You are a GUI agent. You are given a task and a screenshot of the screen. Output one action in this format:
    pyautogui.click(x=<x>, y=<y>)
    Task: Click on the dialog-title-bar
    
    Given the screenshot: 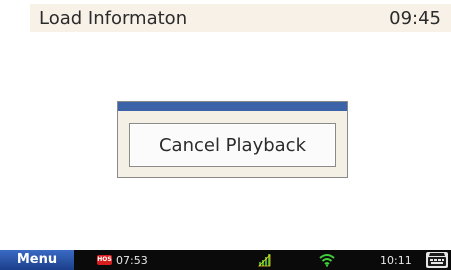 What is the action you would take?
    pyautogui.click(x=232, y=106)
    